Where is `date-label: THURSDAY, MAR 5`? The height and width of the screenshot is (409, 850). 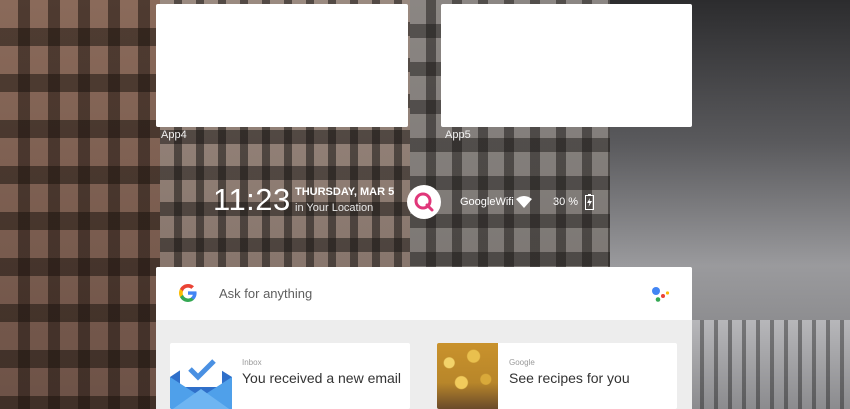 date-label: THURSDAY, MAR 5 is located at coordinates (345, 192).